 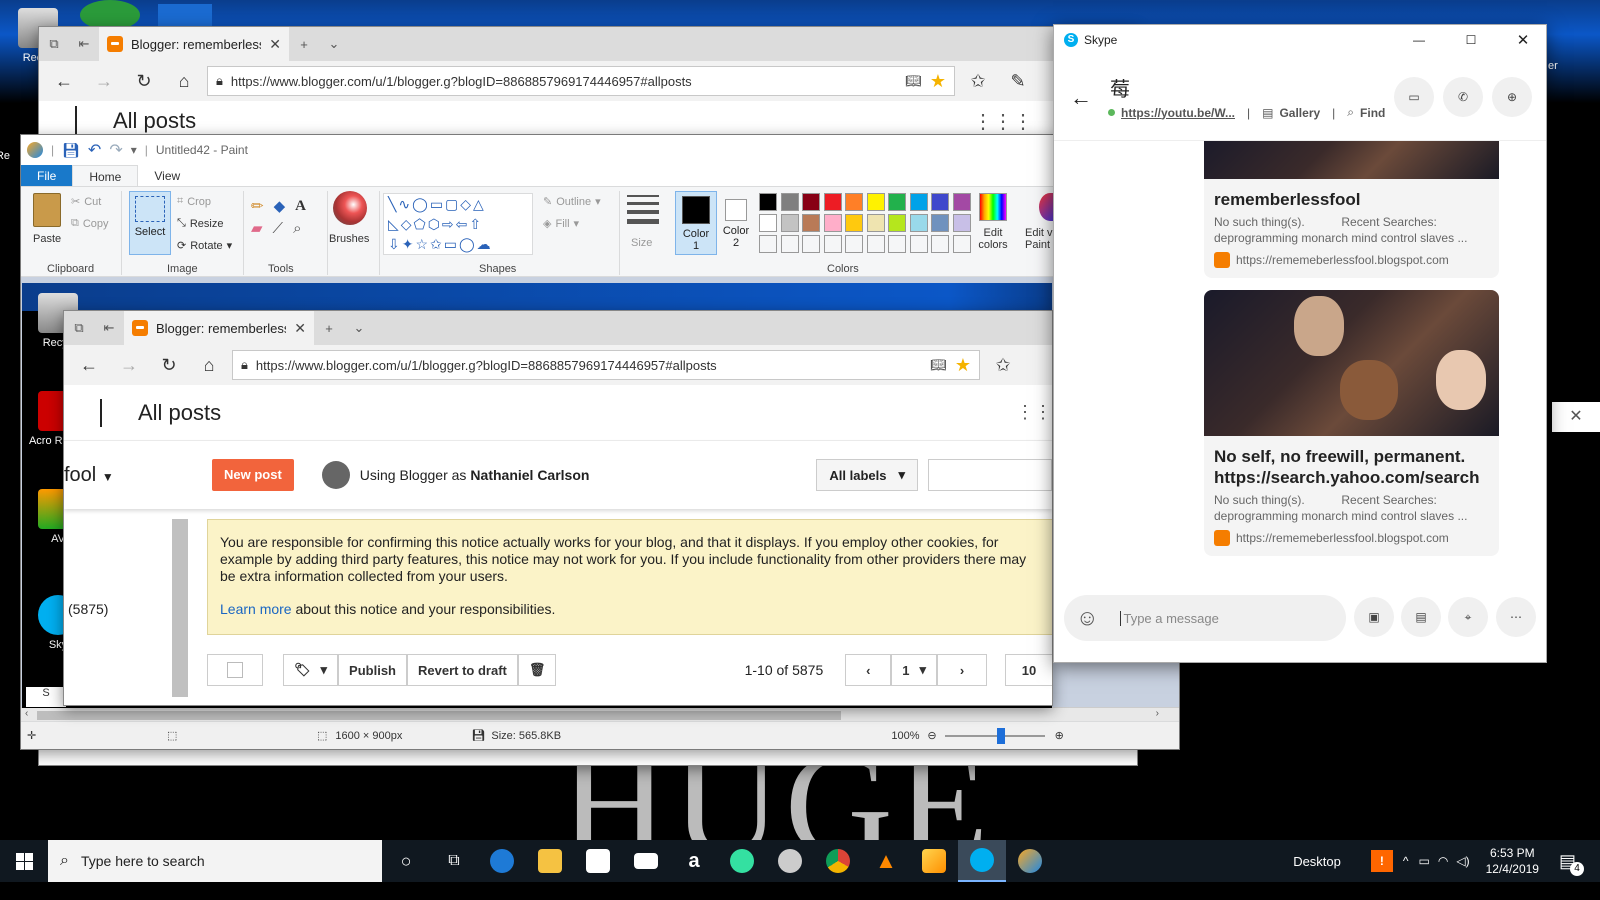 I want to click on fill-button: ◈ Fill ▾, so click(x=561, y=224).